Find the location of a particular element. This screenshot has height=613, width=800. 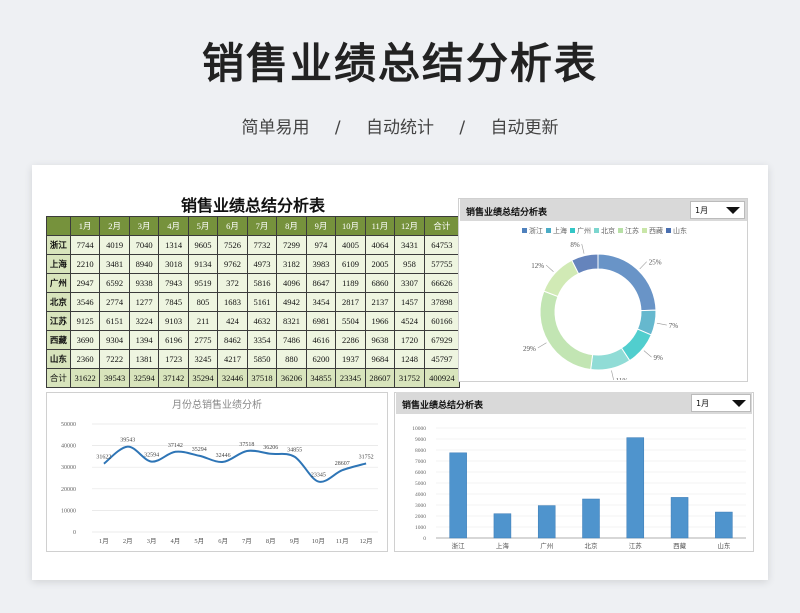

total-cell: 32594 is located at coordinates (144, 378).